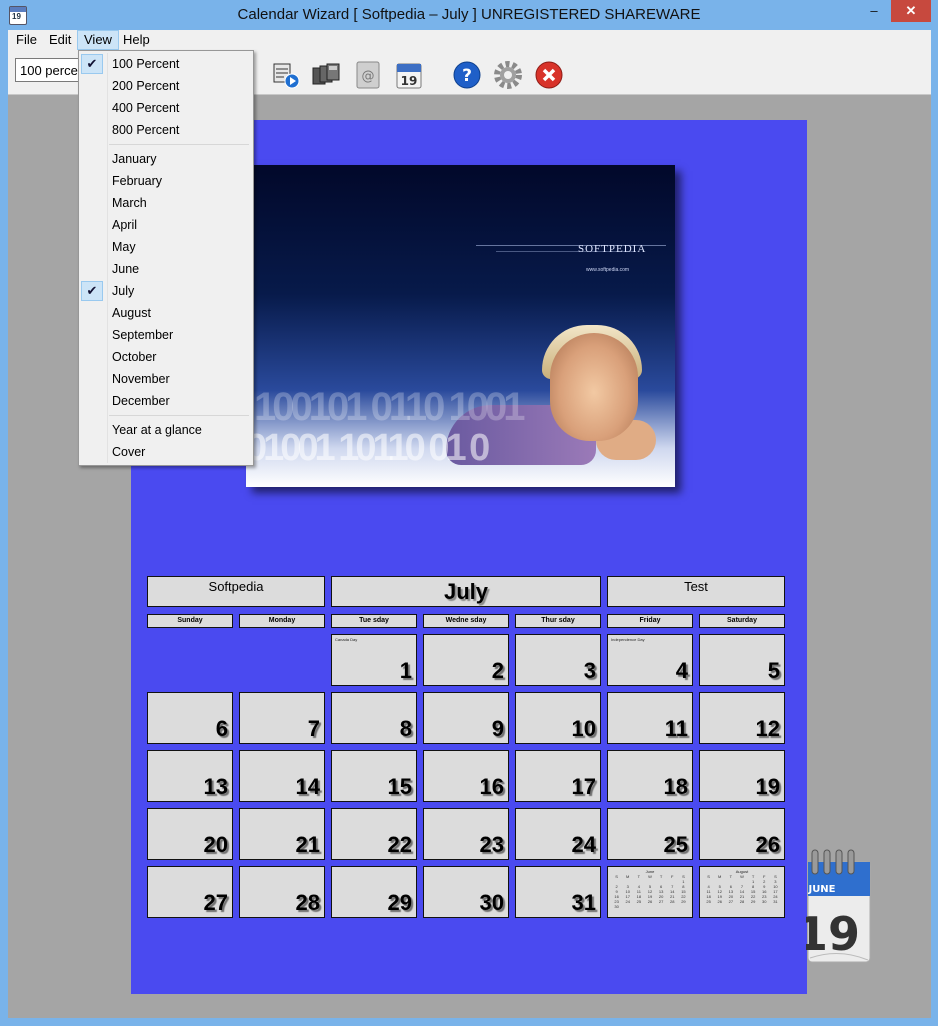 This screenshot has width=938, height=1026. I want to click on menu-item-february: February, so click(137, 181).